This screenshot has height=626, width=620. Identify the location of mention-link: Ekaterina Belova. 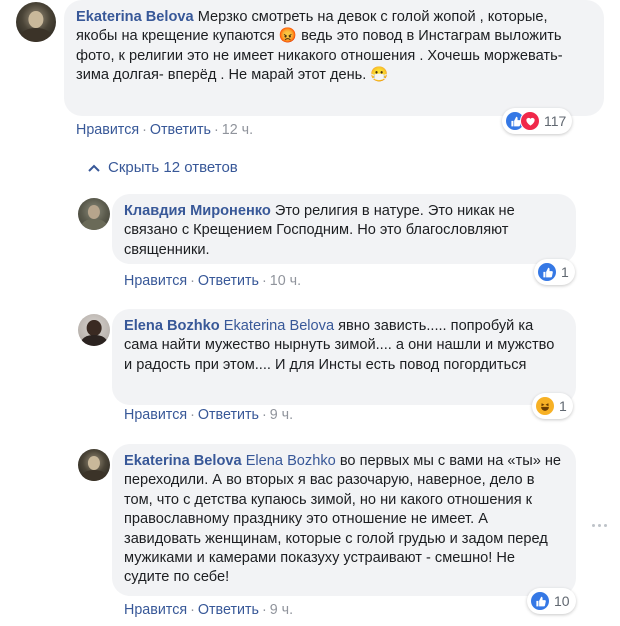
(279, 326).